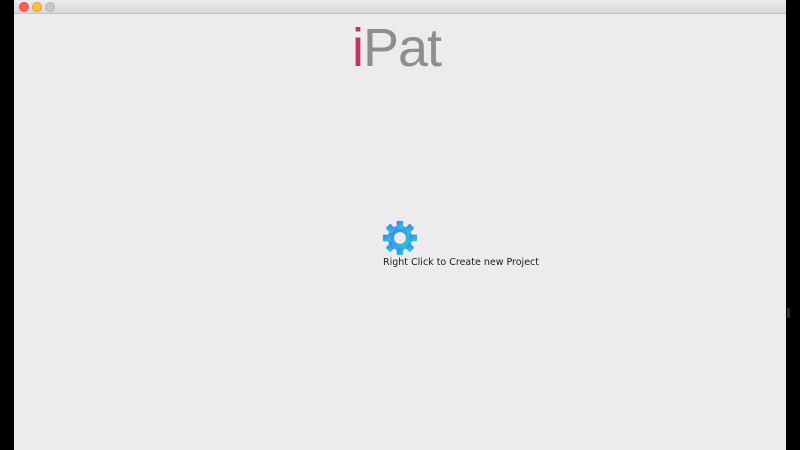  What do you see at coordinates (50, 7) in the screenshot?
I see `zoom-window-button` at bounding box center [50, 7].